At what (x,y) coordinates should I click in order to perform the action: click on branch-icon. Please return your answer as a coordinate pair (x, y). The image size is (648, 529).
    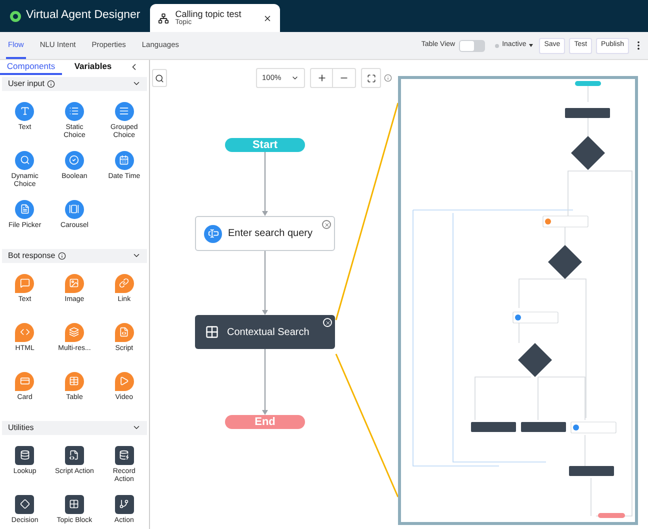
    Looking at the image, I should click on (124, 504).